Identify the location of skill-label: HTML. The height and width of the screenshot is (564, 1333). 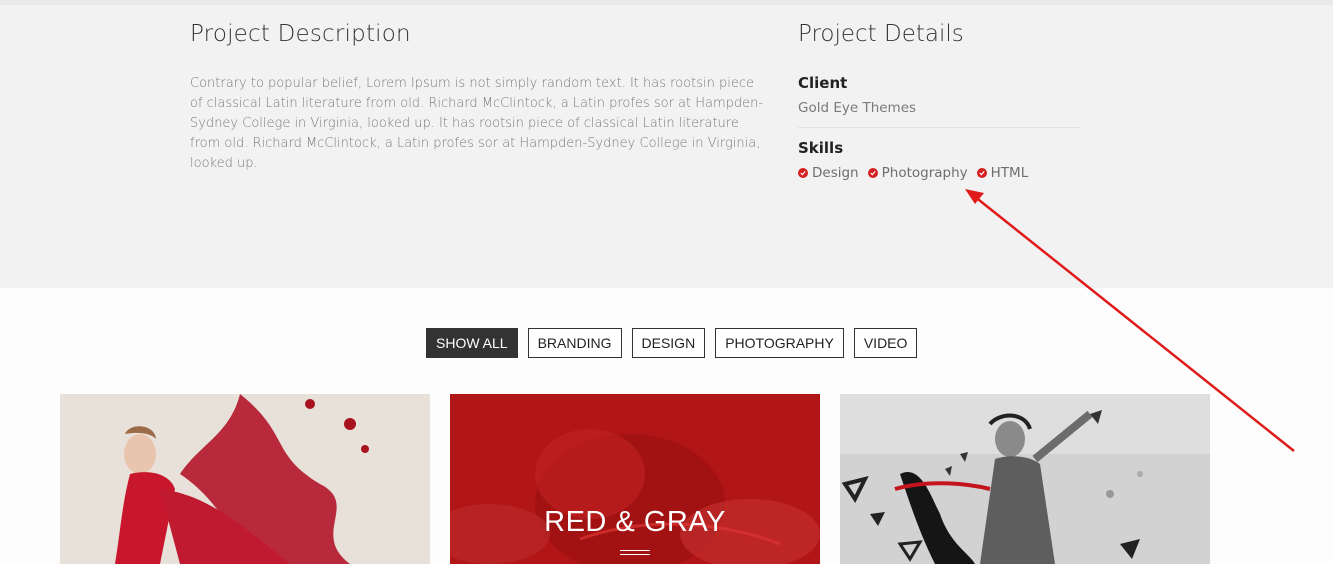
(1009, 173).